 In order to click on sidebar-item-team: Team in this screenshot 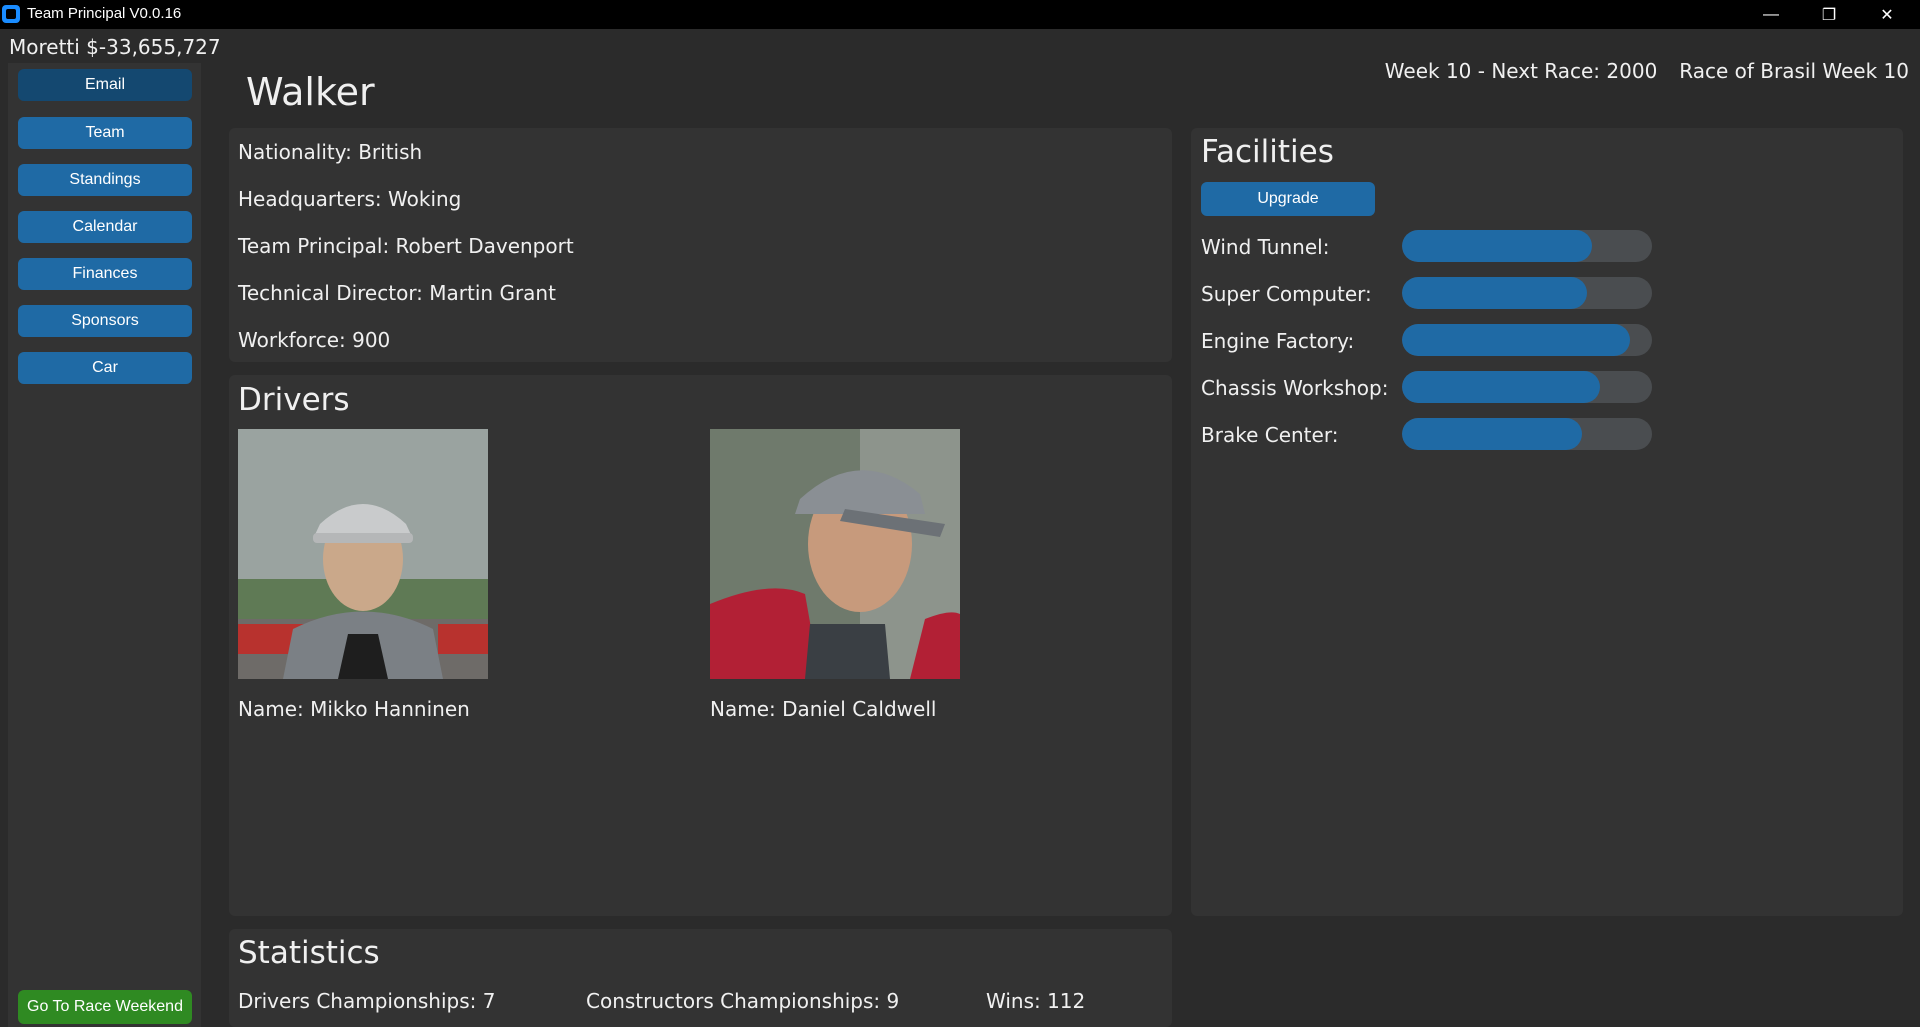, I will do `click(105, 133)`.